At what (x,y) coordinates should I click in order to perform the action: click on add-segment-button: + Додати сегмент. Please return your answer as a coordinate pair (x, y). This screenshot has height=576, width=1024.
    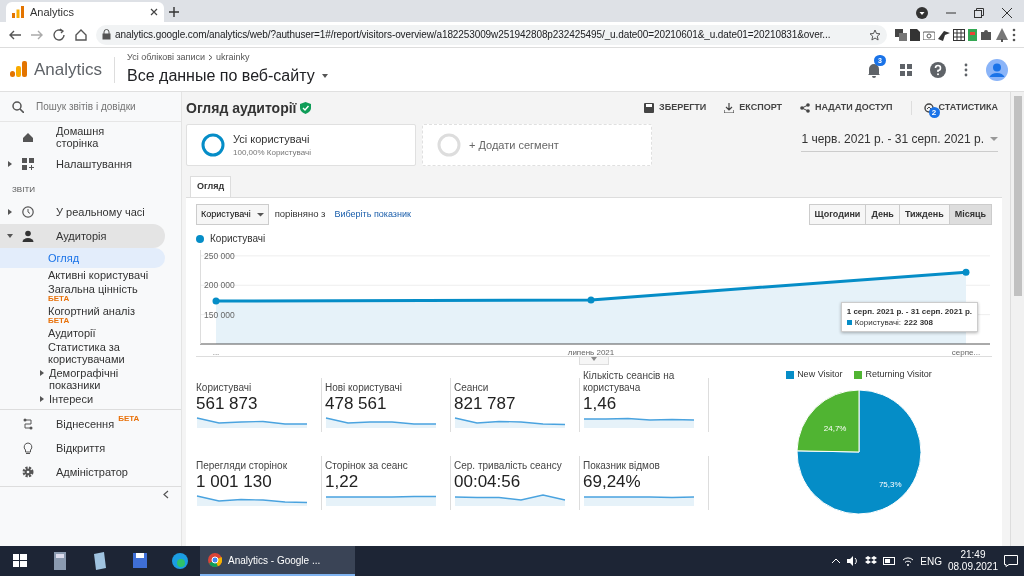
    Looking at the image, I should click on (537, 145).